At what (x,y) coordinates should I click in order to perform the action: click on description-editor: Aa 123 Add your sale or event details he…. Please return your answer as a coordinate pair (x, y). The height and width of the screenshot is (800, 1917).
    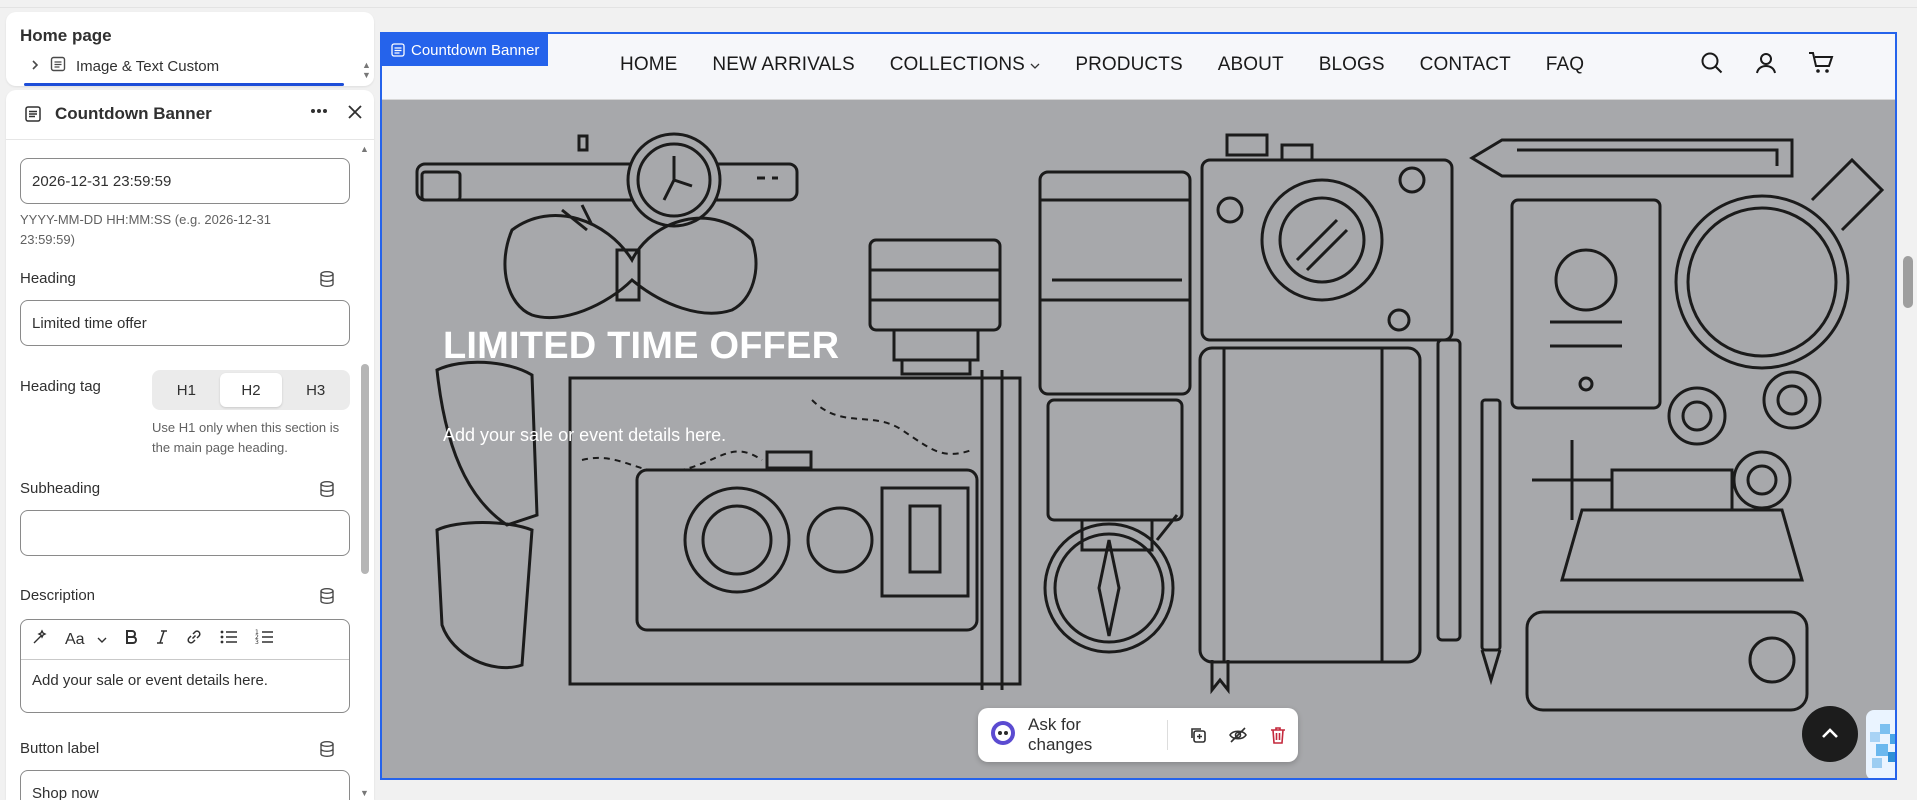
    Looking at the image, I should click on (185, 666).